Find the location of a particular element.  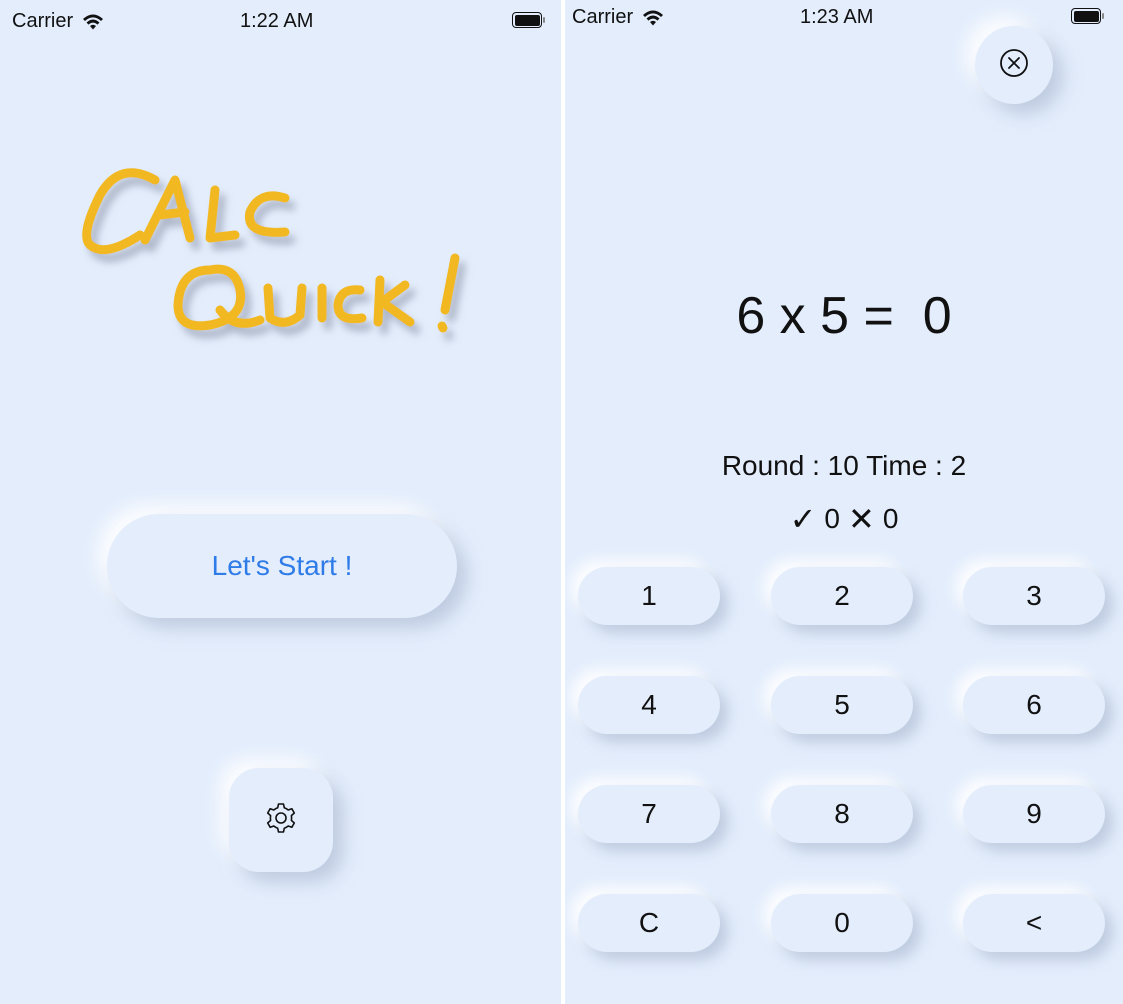

cross-icon: ✕ is located at coordinates (861, 519).